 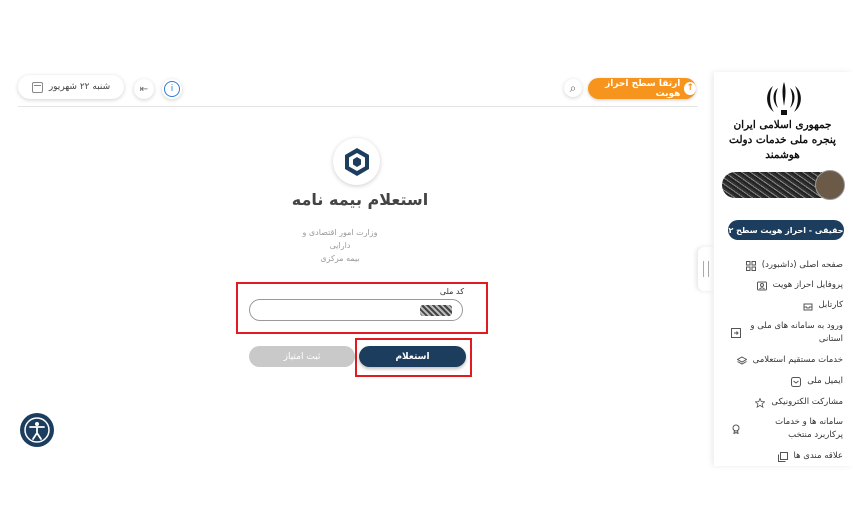 I want to click on accessibility-button, so click(x=37, y=430).